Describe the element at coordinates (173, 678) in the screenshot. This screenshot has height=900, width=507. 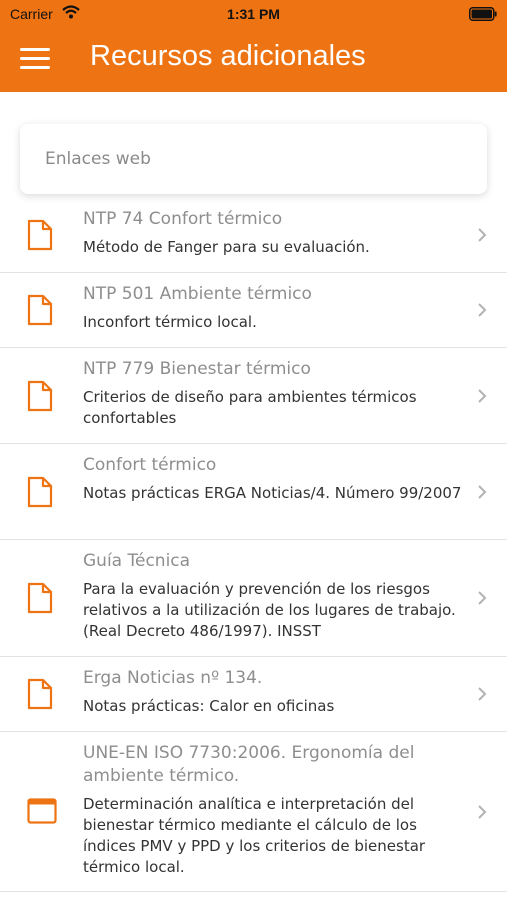
I see `item-title: Erga Noticias nº 134.` at that location.